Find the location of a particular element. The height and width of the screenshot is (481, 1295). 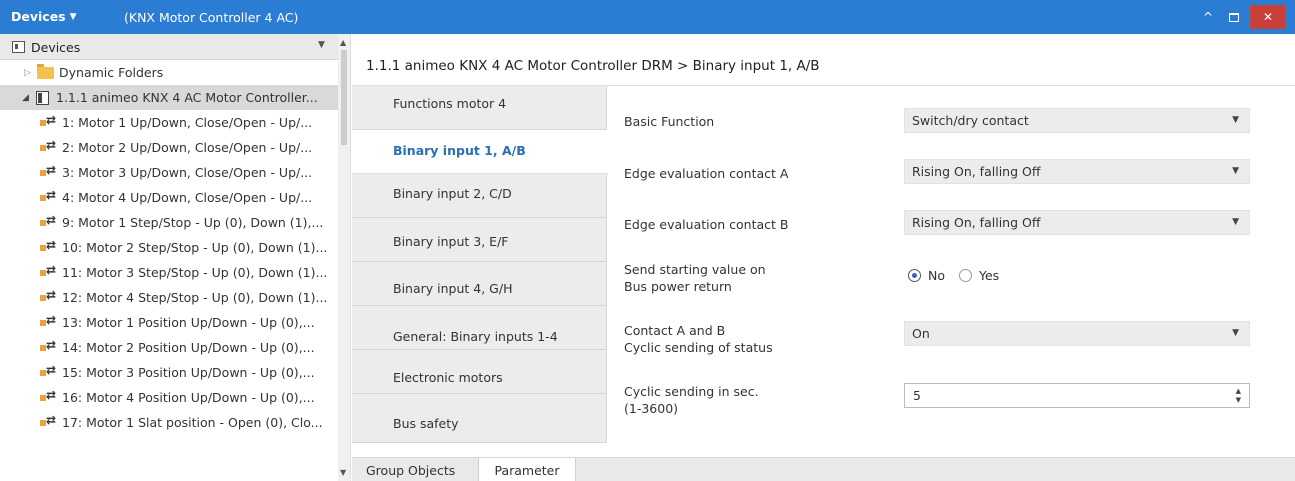

tab-functions-motor-4: Functions motor 4 is located at coordinates (479, 108).